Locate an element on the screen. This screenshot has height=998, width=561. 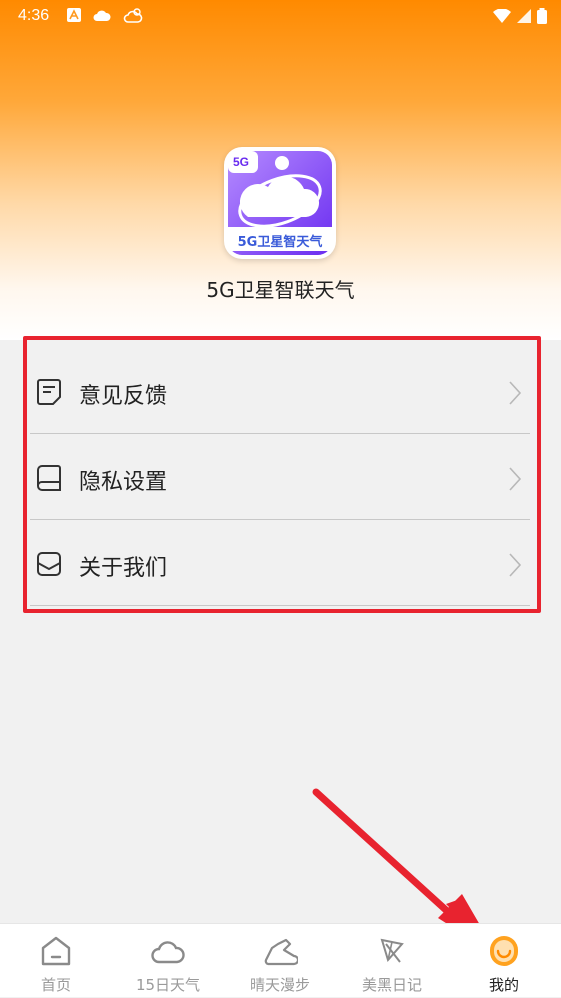
tab-sunny-walk: 晴天漫步 is located at coordinates (280, 961).